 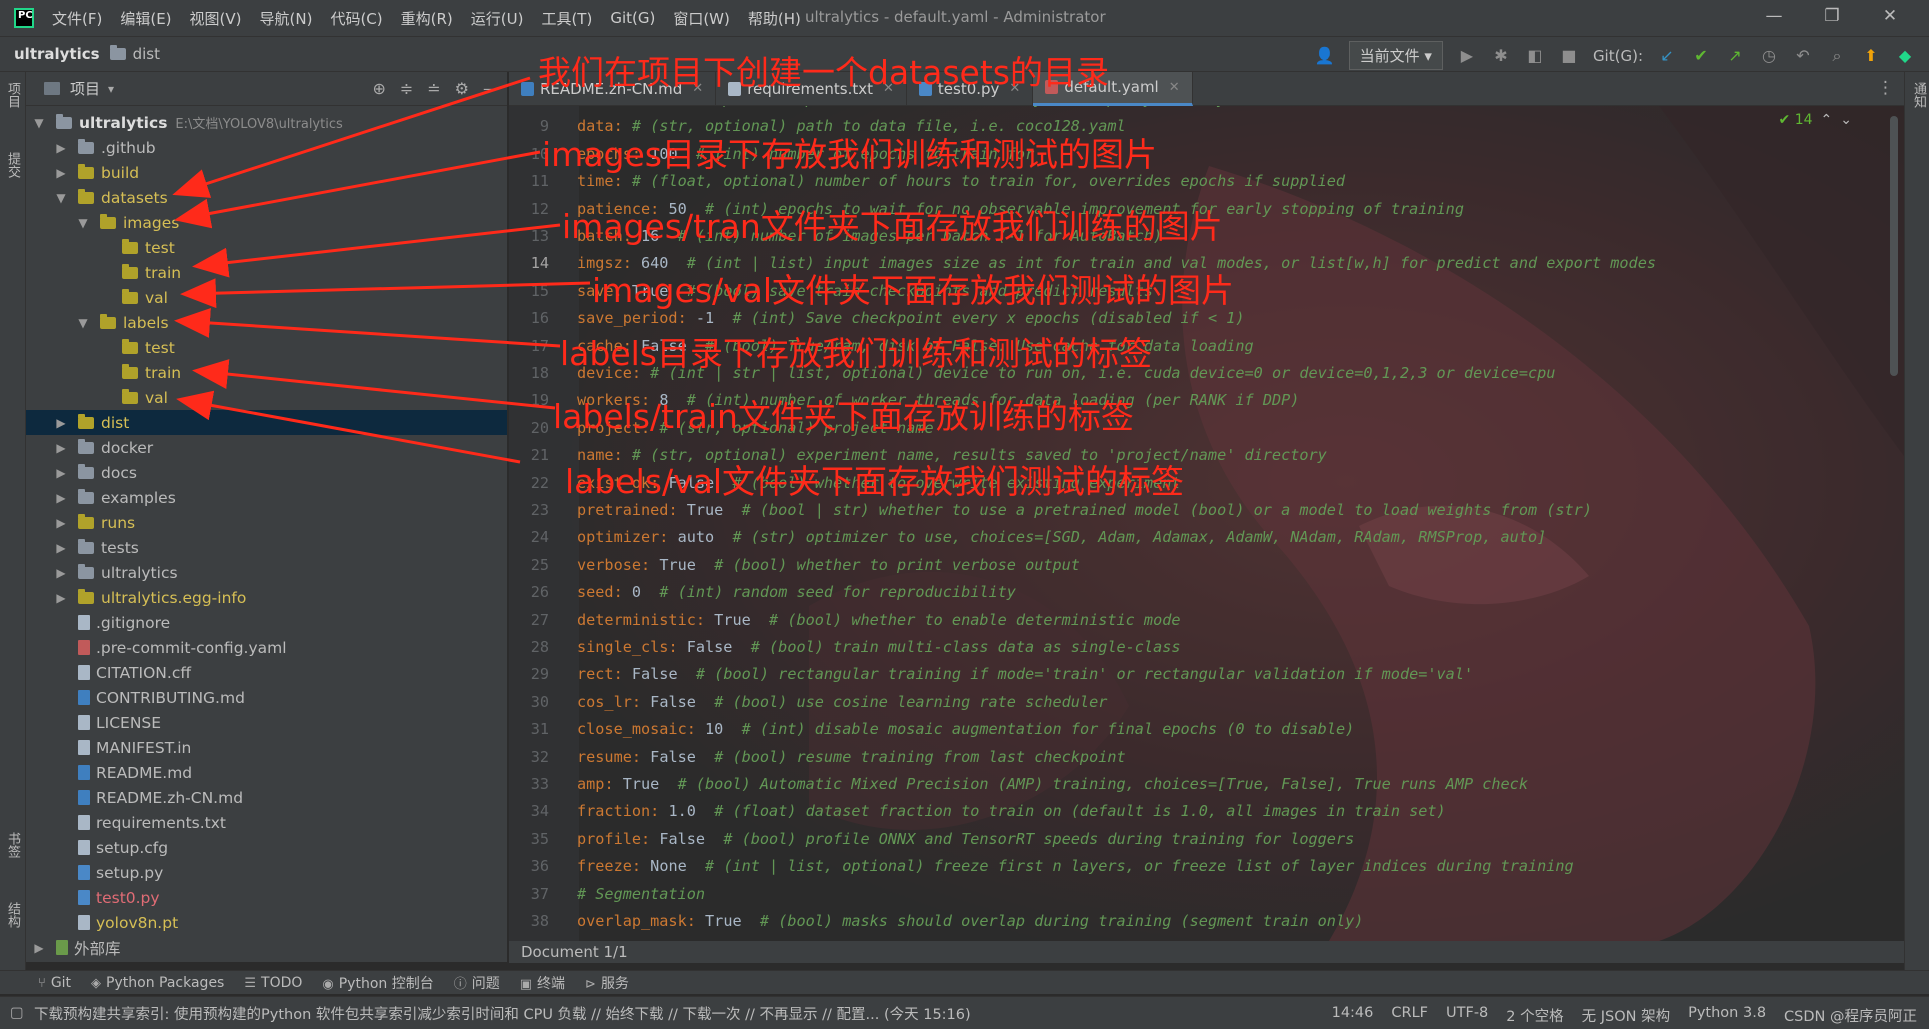 I want to click on chevron-down-icon: ▾, so click(x=111, y=89).